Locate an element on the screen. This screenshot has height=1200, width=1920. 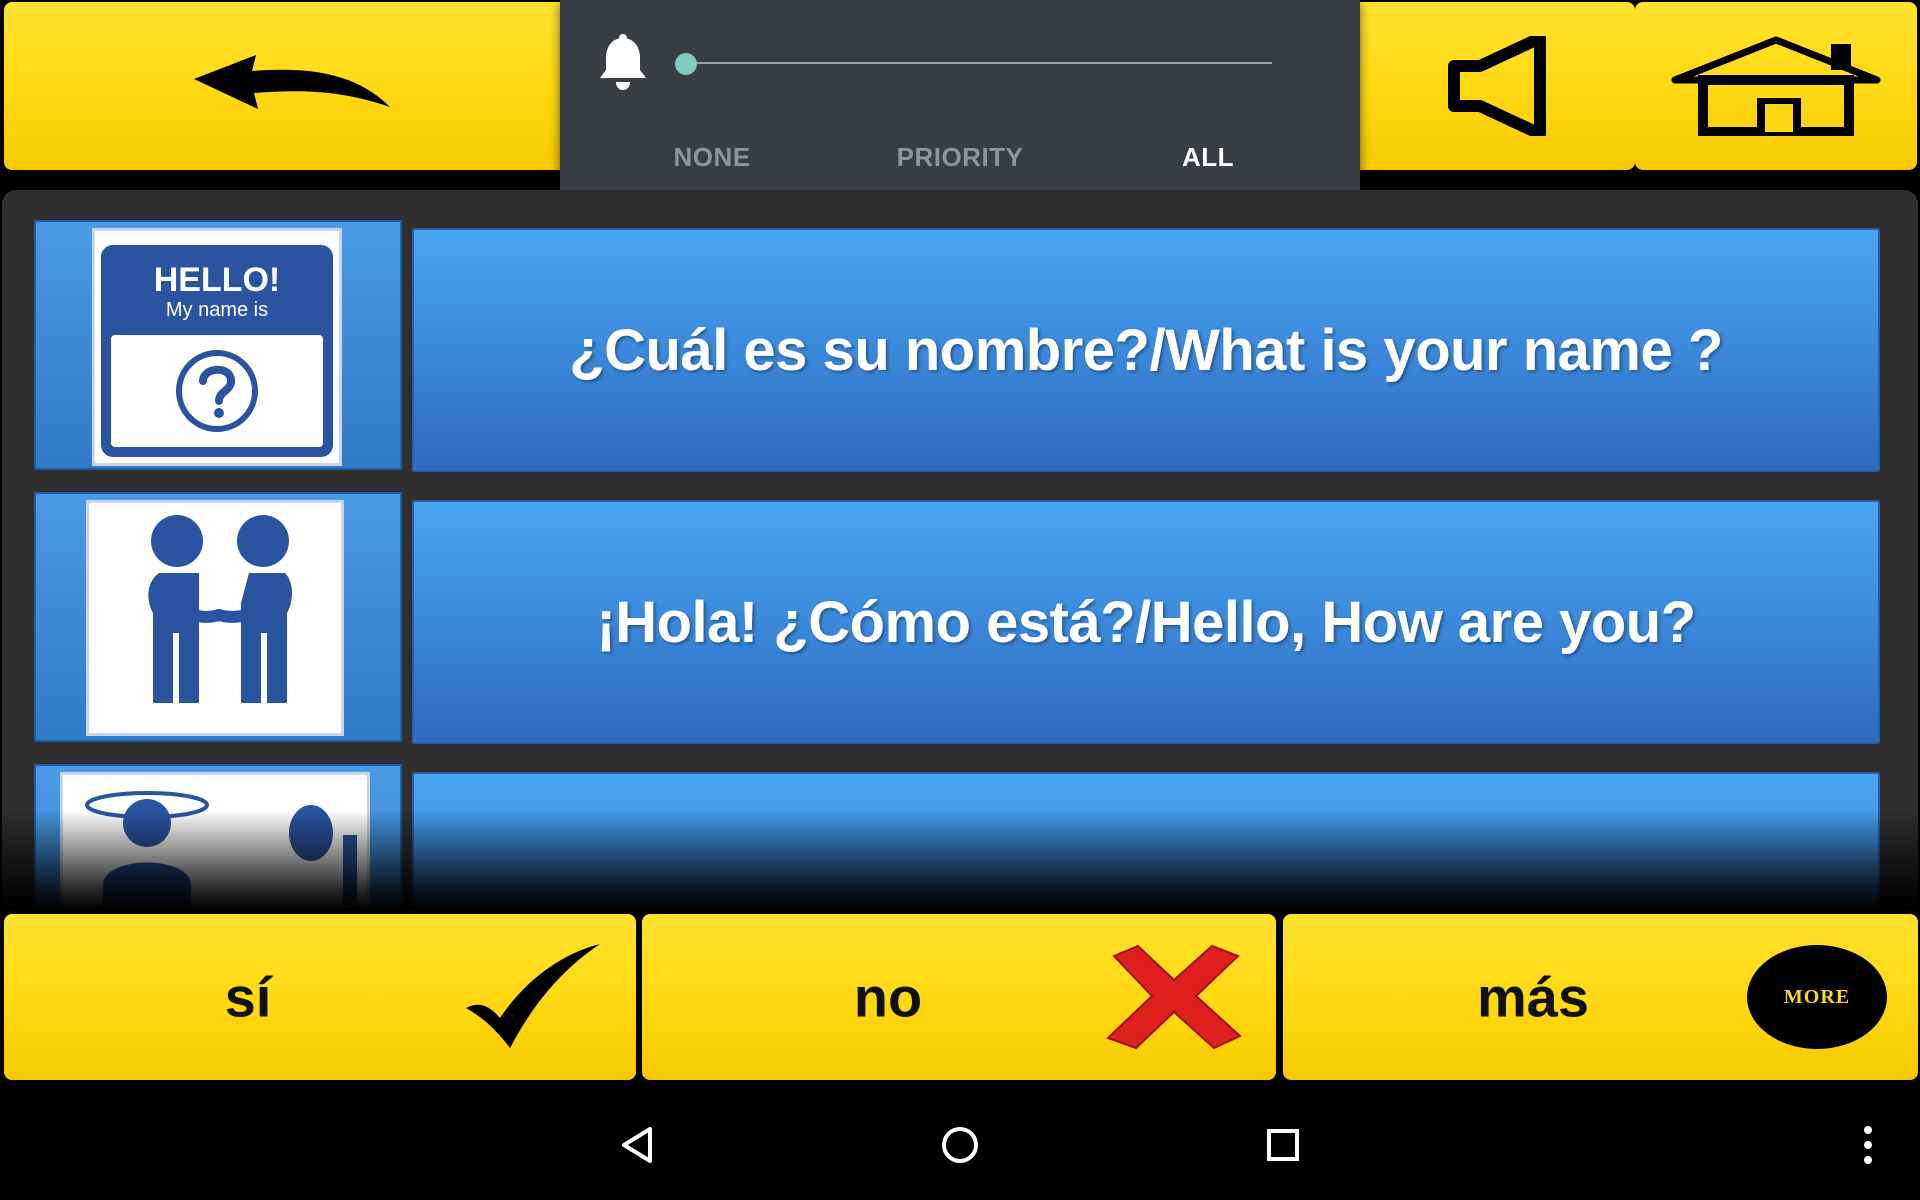
pictogram-cell is located at coordinates (218, 617).